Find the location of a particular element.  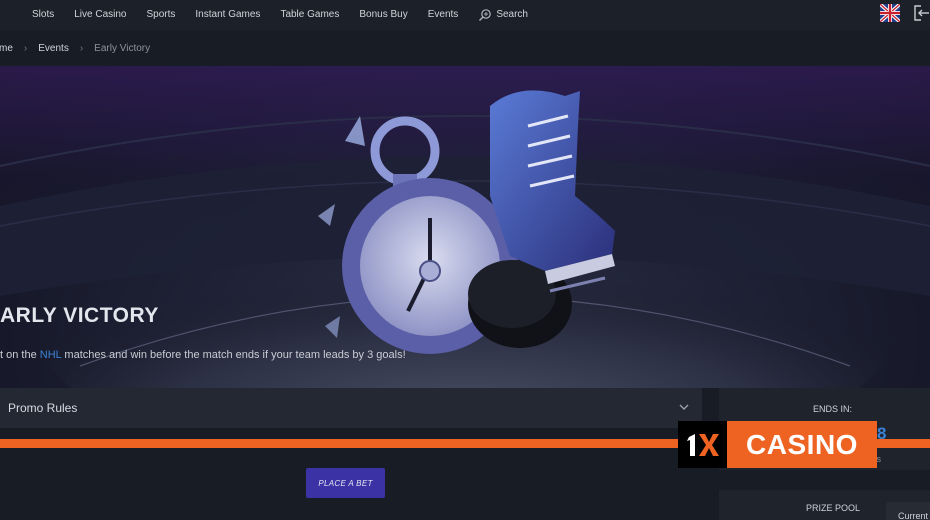

chevron-down-icon is located at coordinates (684, 407).